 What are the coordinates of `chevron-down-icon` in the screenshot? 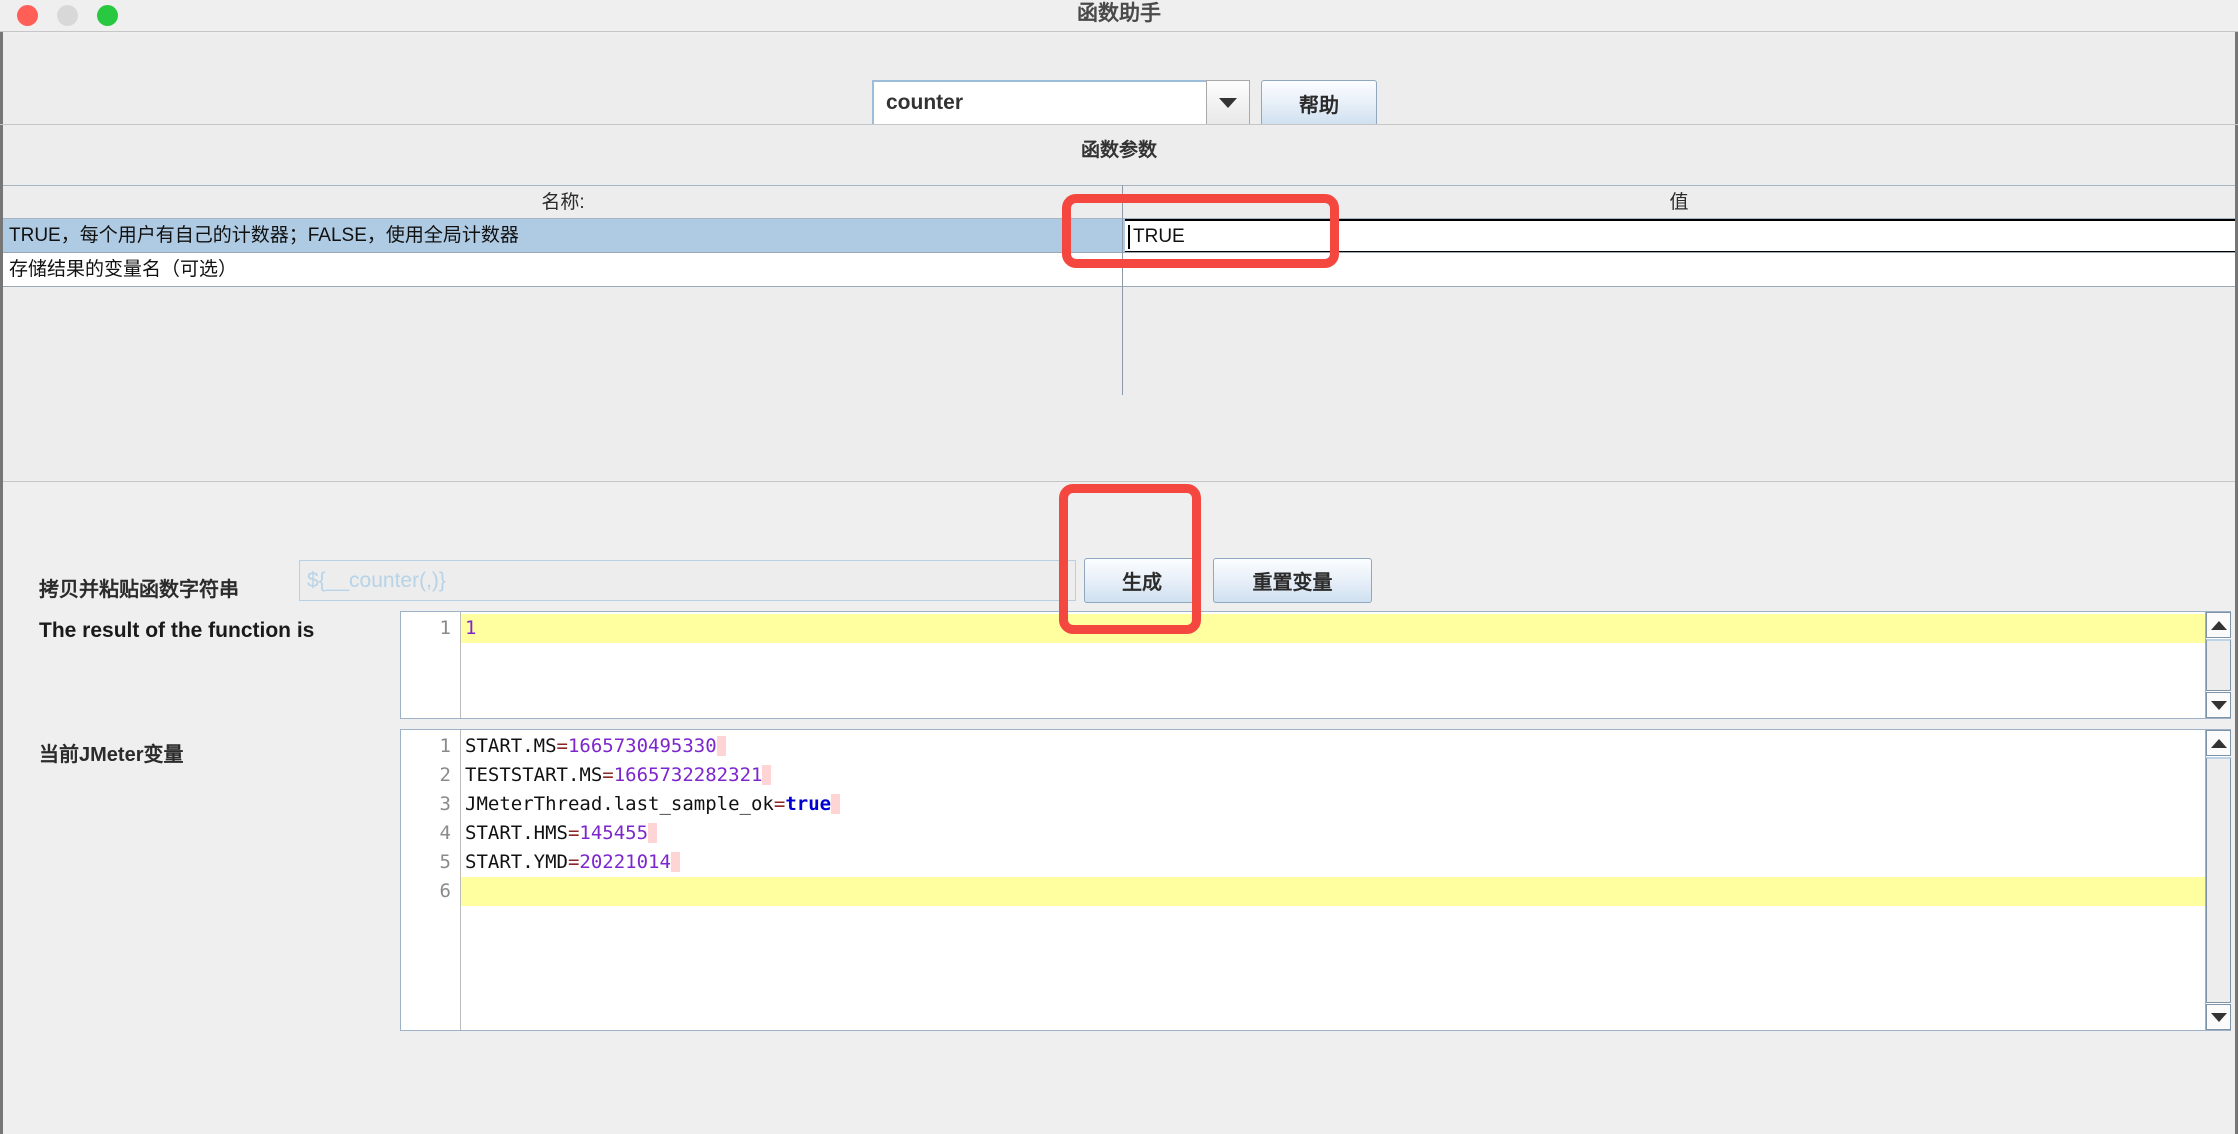 It's located at (1228, 103).